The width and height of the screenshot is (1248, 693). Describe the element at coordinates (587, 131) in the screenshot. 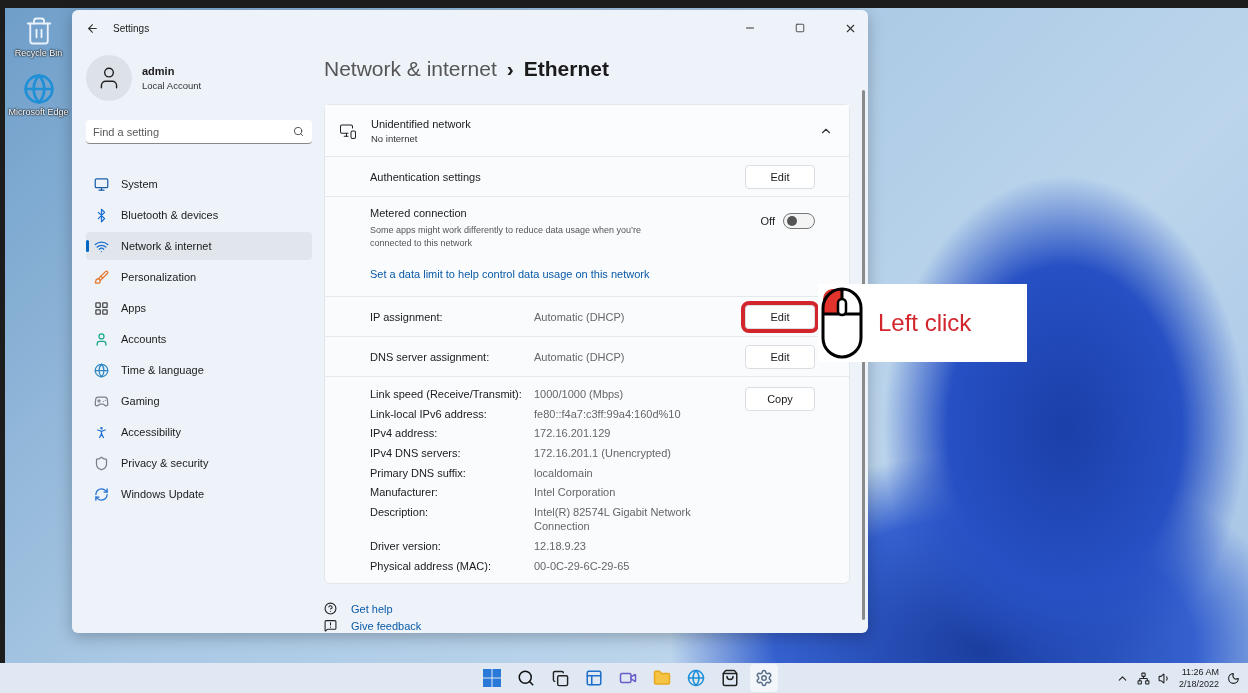

I see `network-header: Unidentified network No internet` at that location.